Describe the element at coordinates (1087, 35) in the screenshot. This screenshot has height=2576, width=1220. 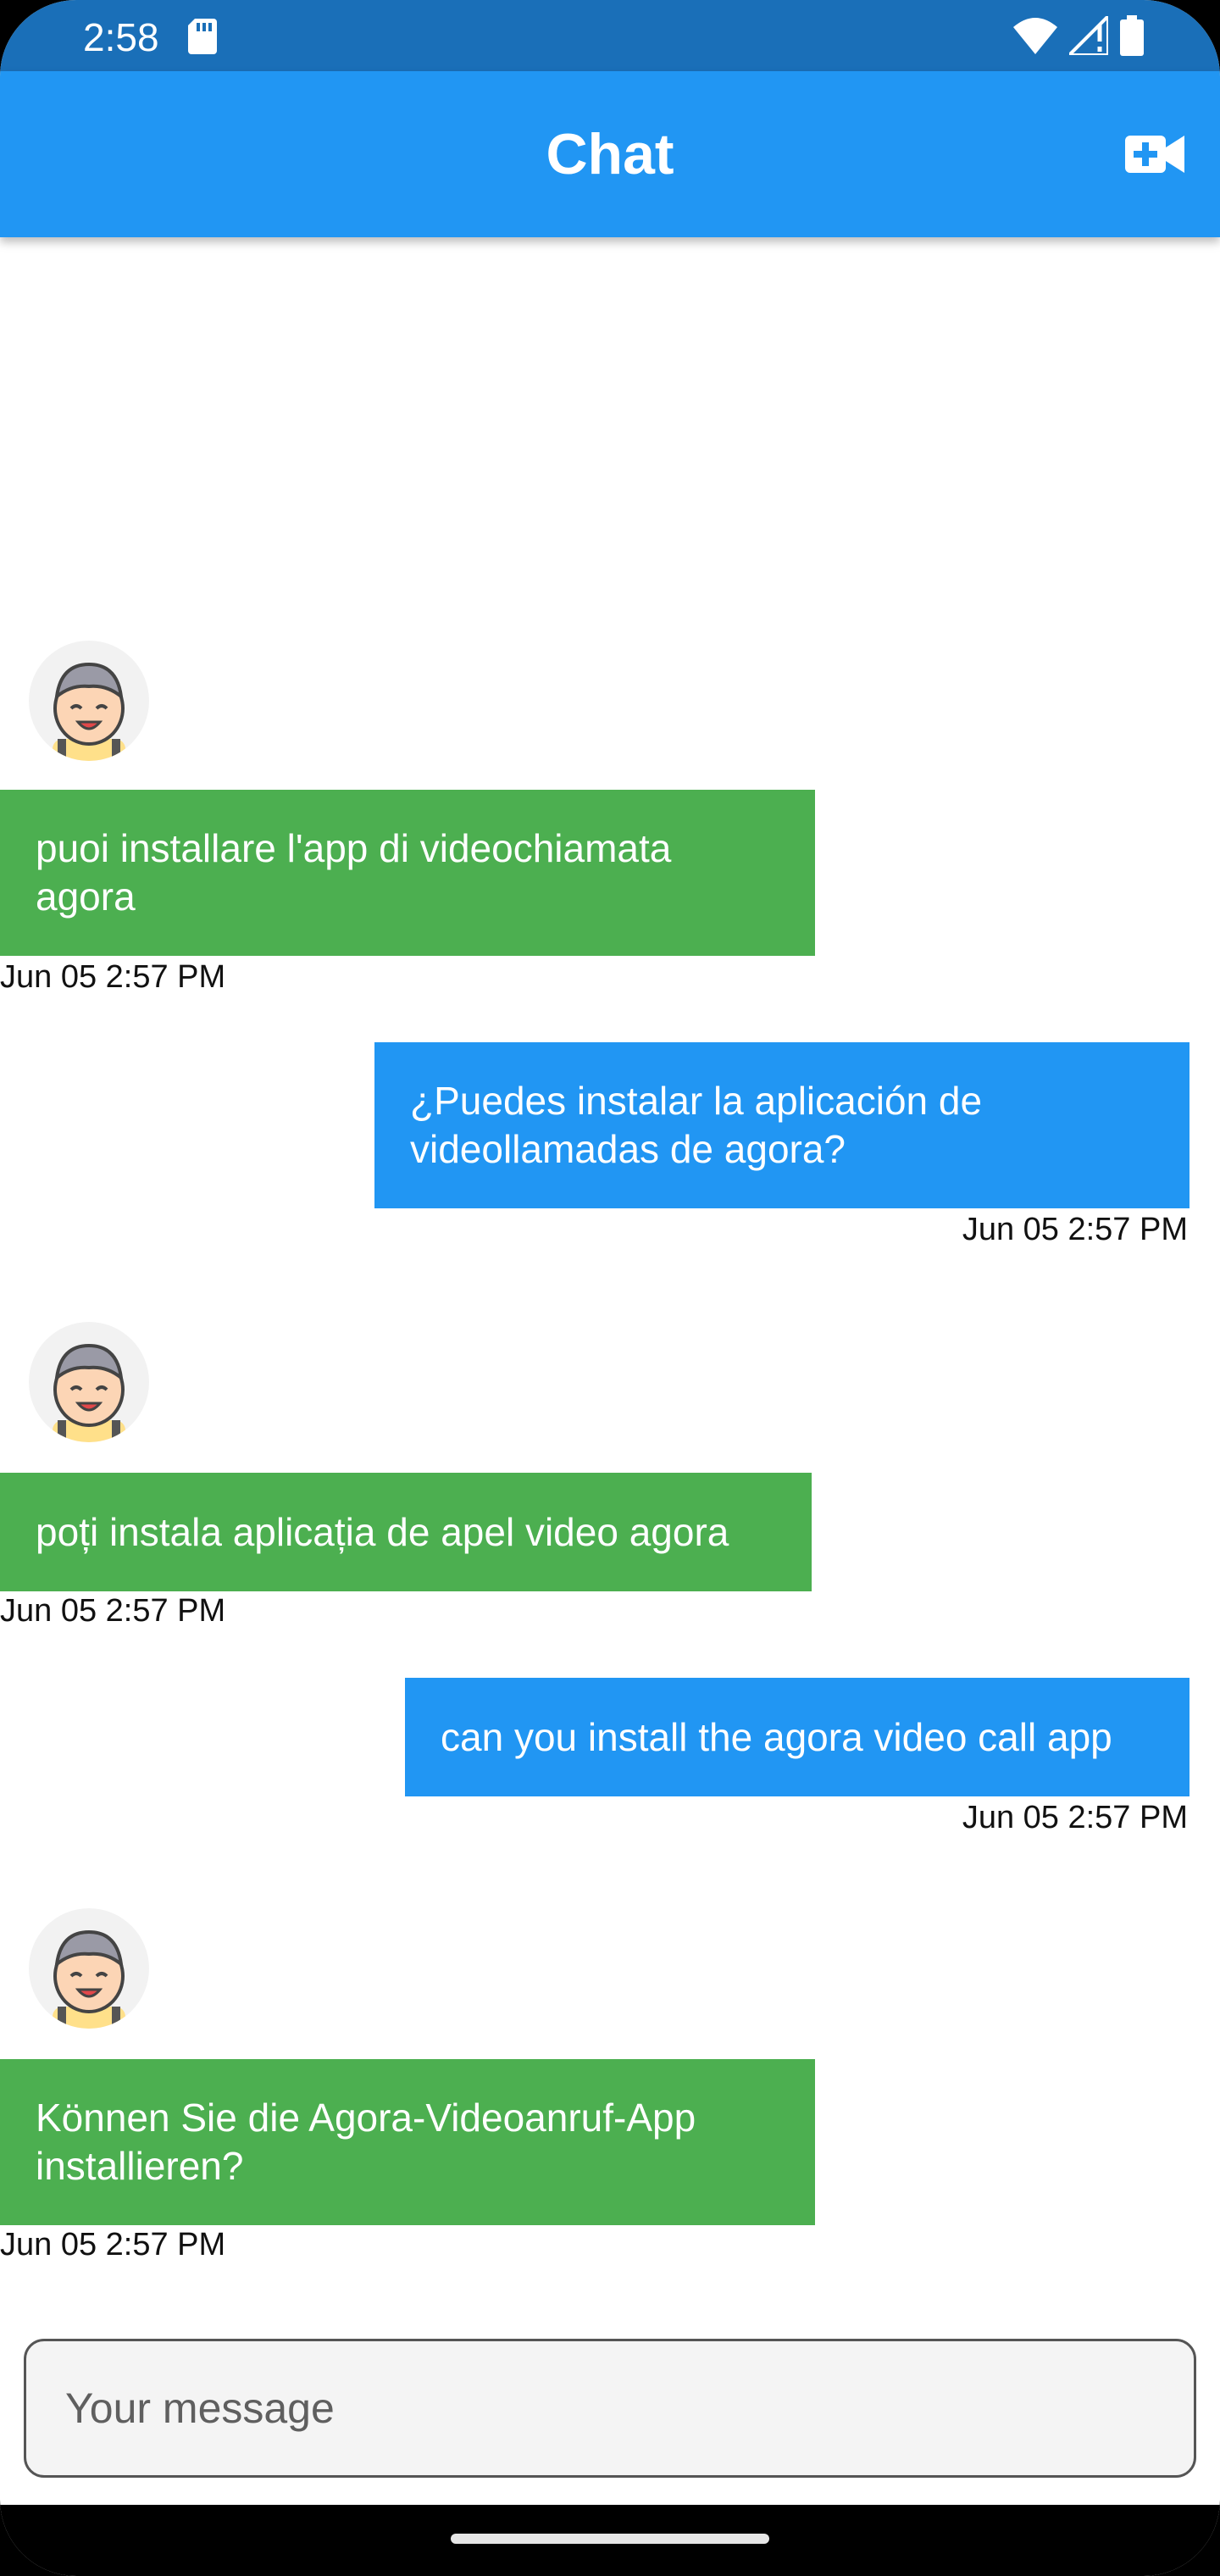
I see `signal-icon` at that location.